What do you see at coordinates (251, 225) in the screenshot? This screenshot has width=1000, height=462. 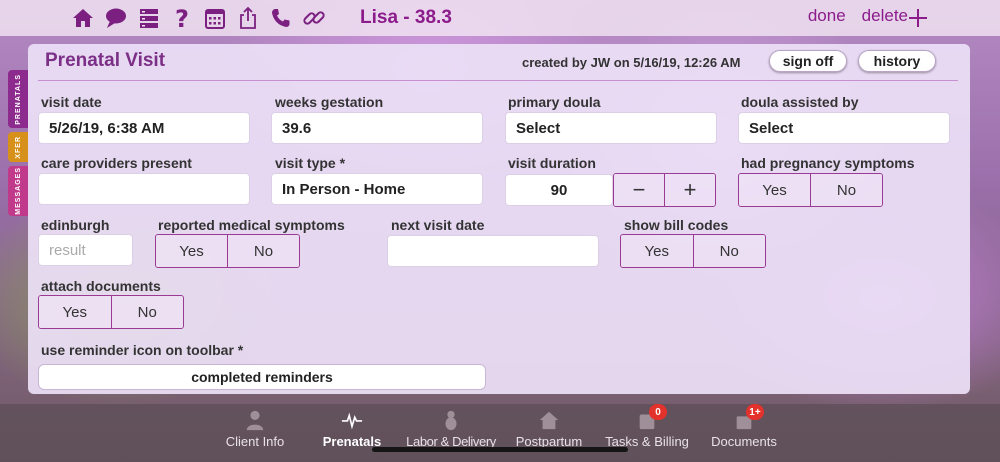 I see `medical-symptoms-label: reported medical symptoms` at bounding box center [251, 225].